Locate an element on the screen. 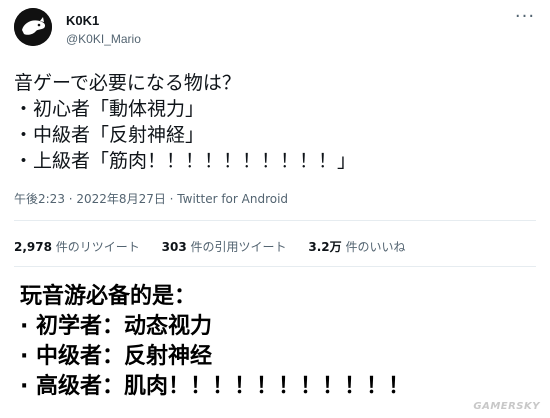 This screenshot has height=418, width=550. stat-label: 件のリツイート is located at coordinates (97, 247).